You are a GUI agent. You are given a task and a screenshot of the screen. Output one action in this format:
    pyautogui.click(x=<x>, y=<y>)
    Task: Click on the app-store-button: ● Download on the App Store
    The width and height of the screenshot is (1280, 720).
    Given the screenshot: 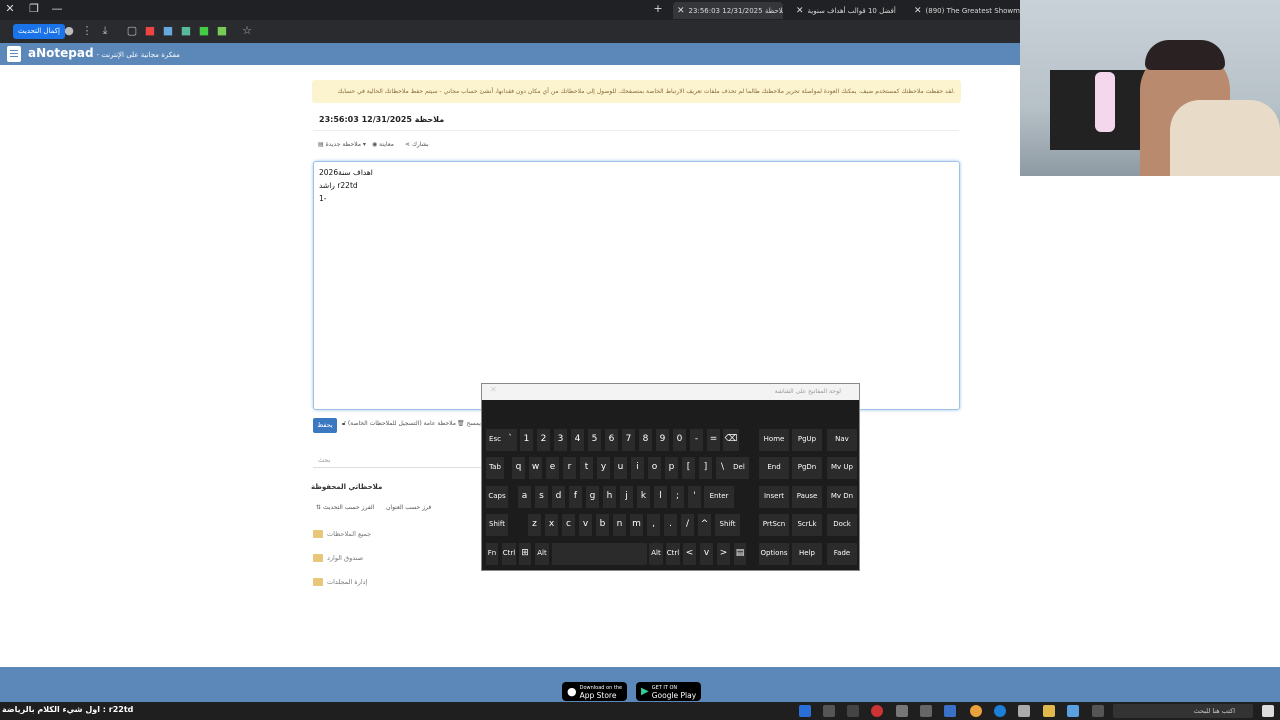 What is the action you would take?
    pyautogui.click(x=595, y=691)
    